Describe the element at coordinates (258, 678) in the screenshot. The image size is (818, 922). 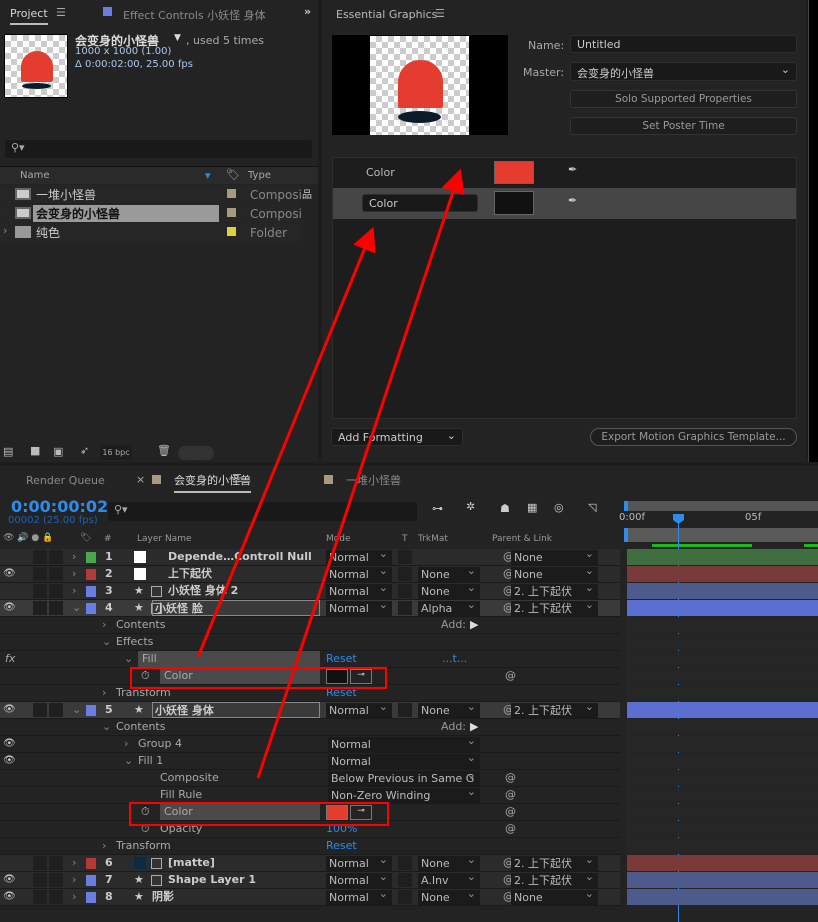
I see `highlight-box-effect-color` at that location.